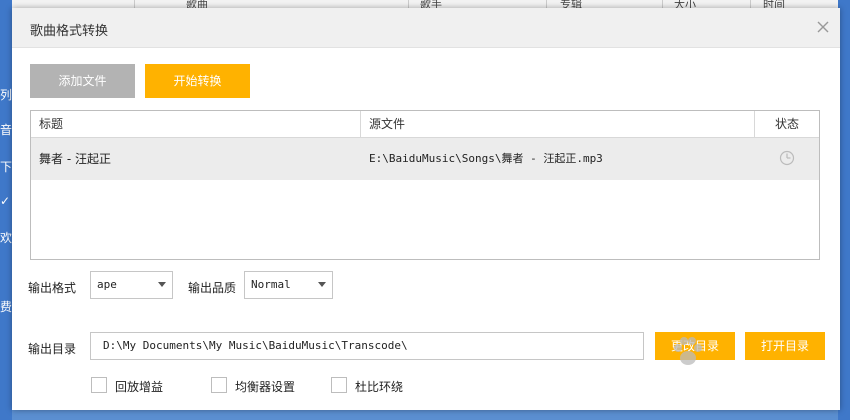  What do you see at coordinates (139, 387) in the screenshot?
I see `replay-gain-label: 回放增益` at bounding box center [139, 387].